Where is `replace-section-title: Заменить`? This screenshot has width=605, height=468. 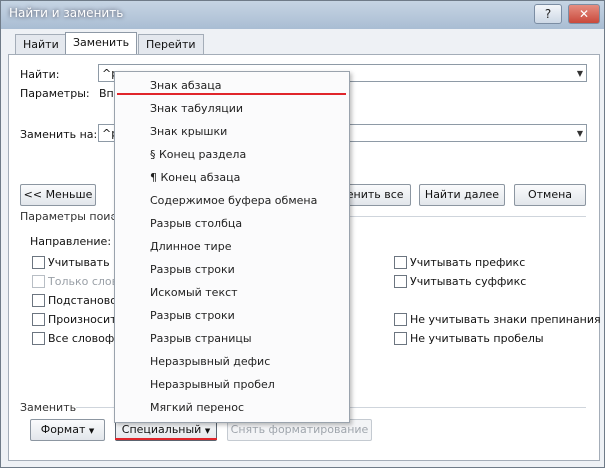 replace-section-title: Заменить is located at coordinates (48, 407).